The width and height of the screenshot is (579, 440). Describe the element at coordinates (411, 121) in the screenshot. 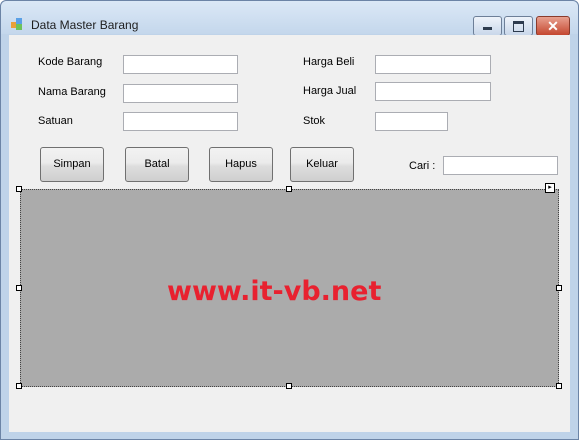

I see `stok-input` at that location.